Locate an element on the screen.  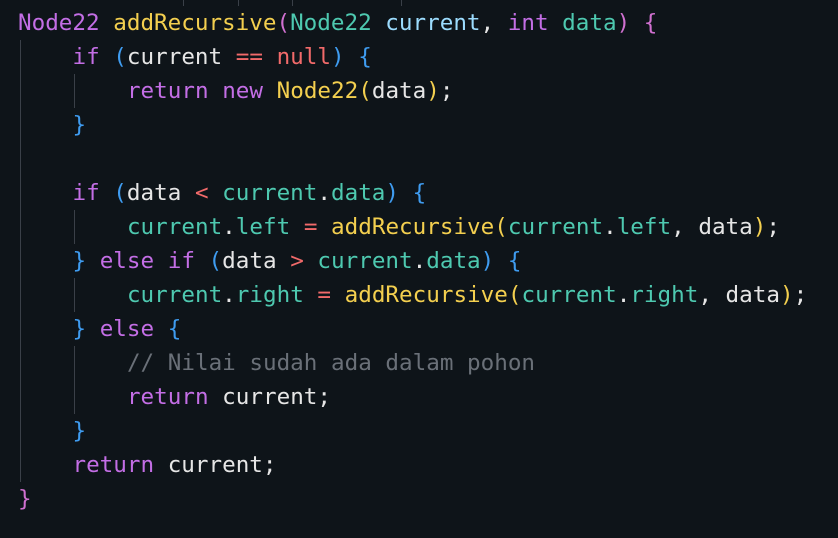
code-token: else is located at coordinates (127, 261).